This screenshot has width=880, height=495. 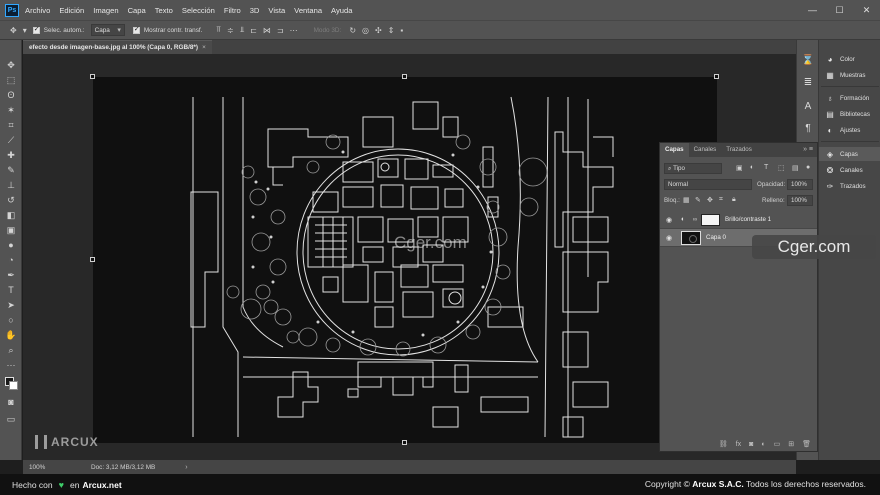 What do you see at coordinates (812, 10) in the screenshot?
I see `minimize-button: —` at bounding box center [812, 10].